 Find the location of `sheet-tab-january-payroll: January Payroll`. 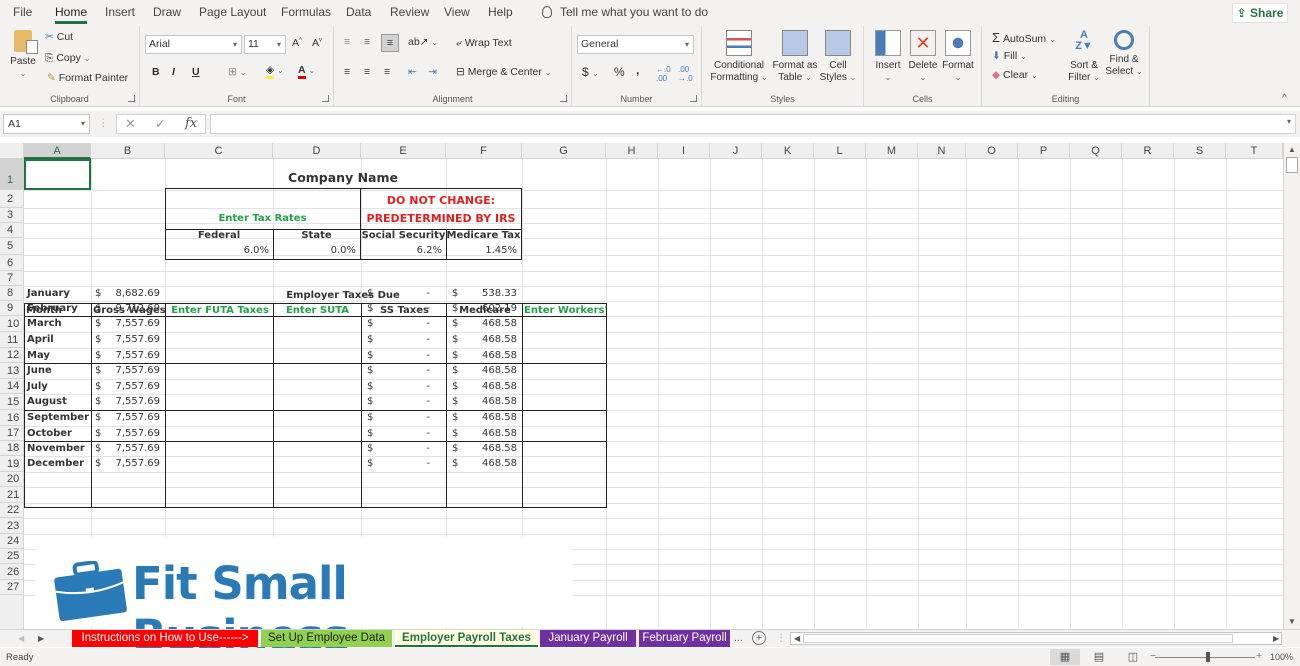

sheet-tab-january-payroll: January Payroll is located at coordinates (588, 638).